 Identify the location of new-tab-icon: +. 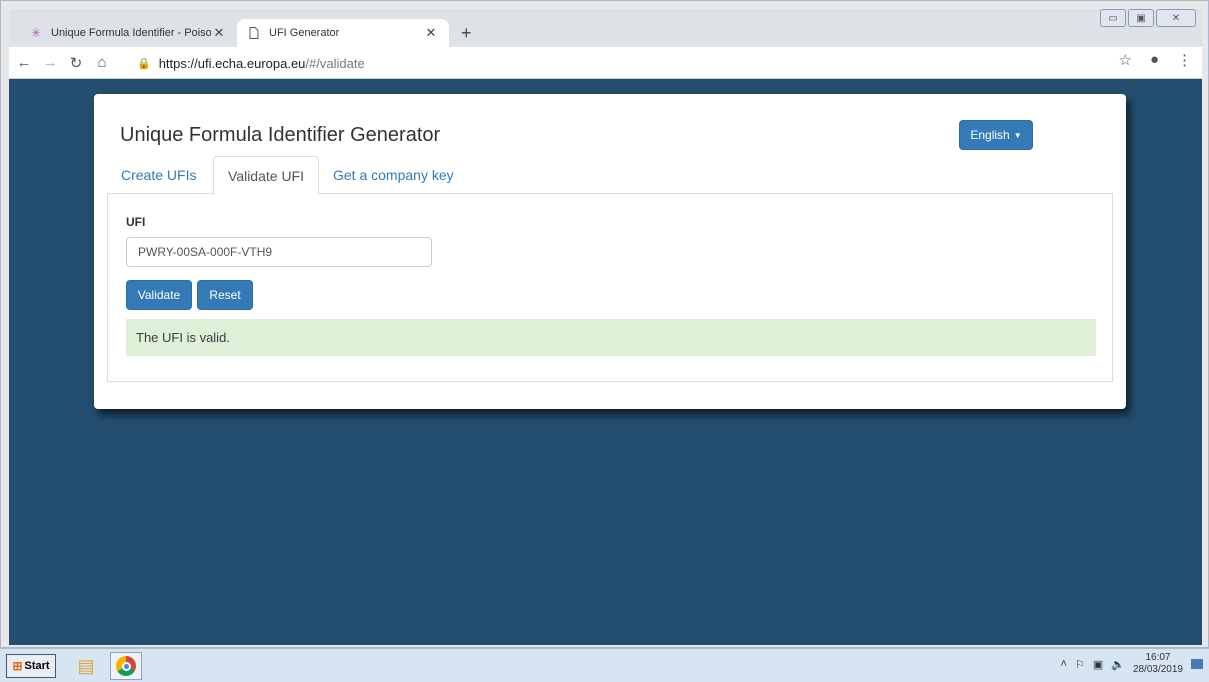
(466, 33).